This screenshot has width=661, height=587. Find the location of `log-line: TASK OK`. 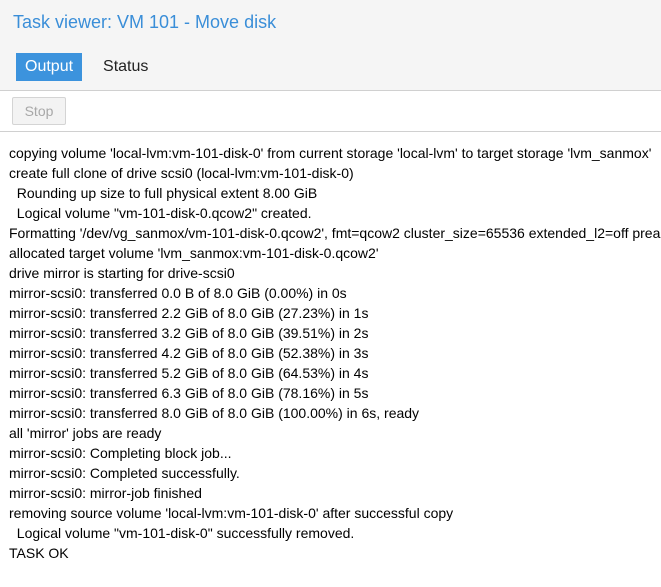

log-line: TASK OK is located at coordinates (39, 553).